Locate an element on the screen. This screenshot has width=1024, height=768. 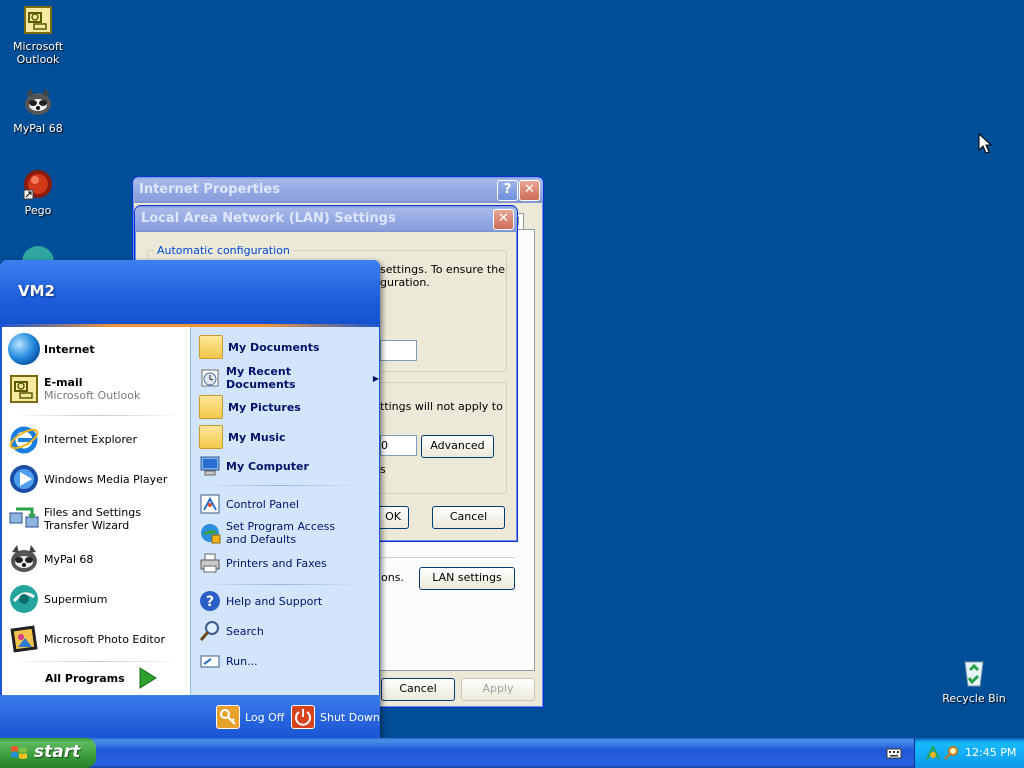
advanced-button: Advanced is located at coordinates (457, 446).